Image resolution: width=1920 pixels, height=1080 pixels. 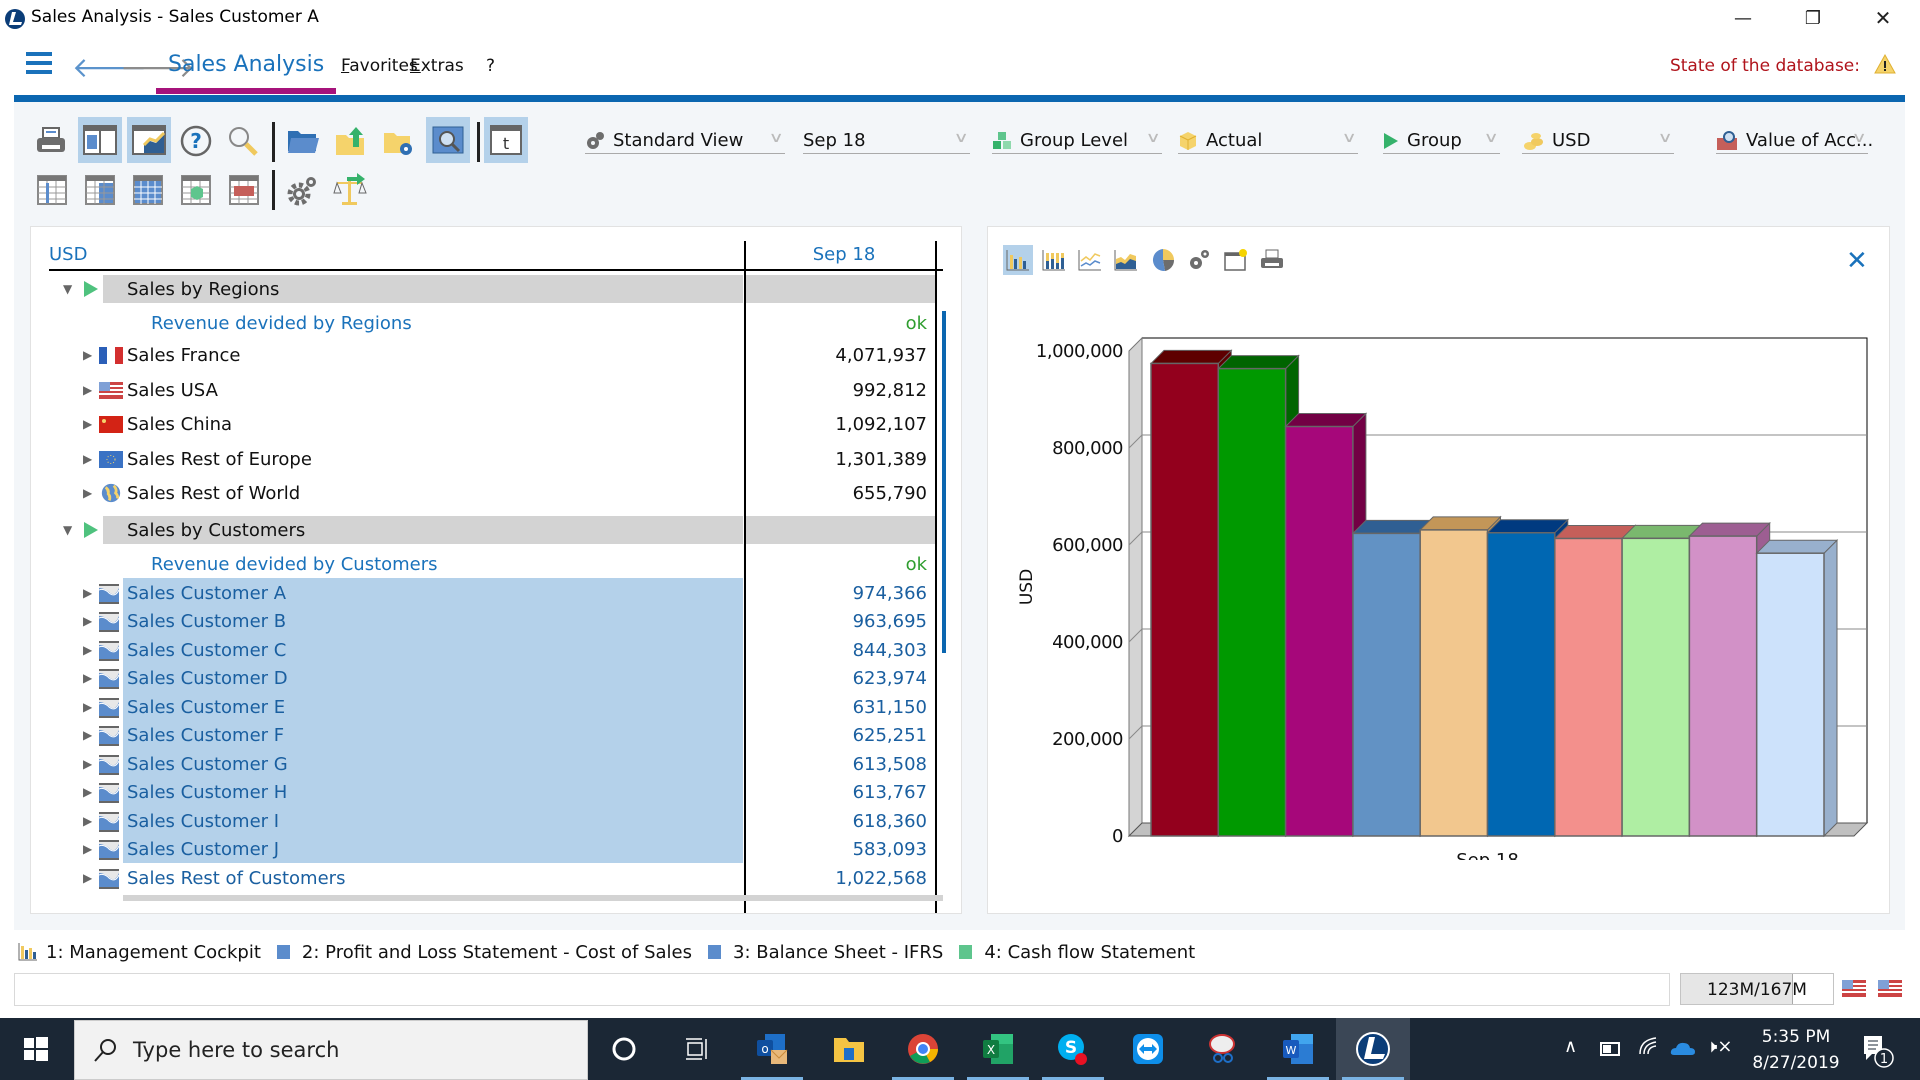 What do you see at coordinates (1723, 686) in the screenshot?
I see `bar-sales-customer-i` at bounding box center [1723, 686].